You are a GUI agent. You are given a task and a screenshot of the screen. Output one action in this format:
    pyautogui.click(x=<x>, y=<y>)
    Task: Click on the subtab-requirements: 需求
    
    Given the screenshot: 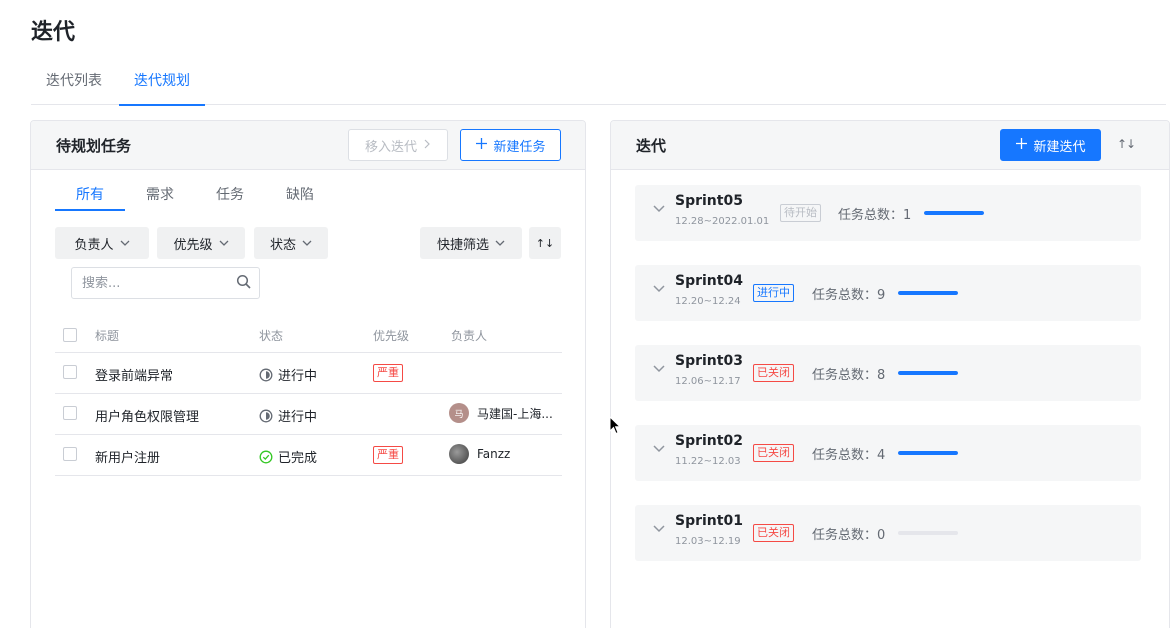 What is the action you would take?
    pyautogui.click(x=160, y=195)
    